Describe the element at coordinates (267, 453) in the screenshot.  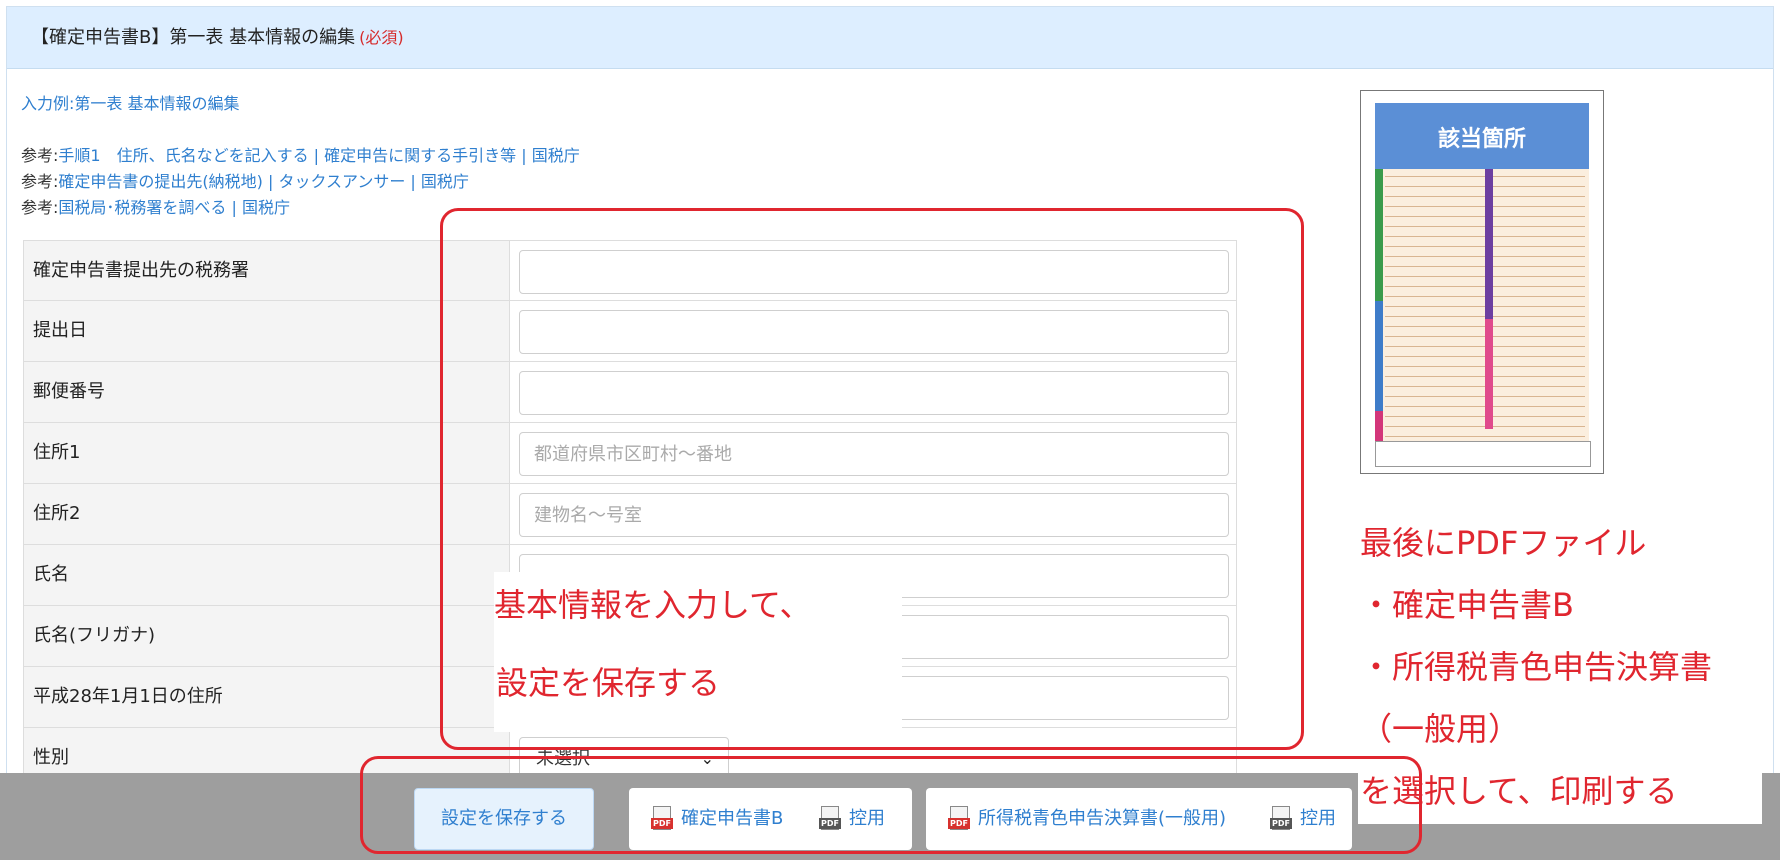
I see `row-label: 住所1` at that location.